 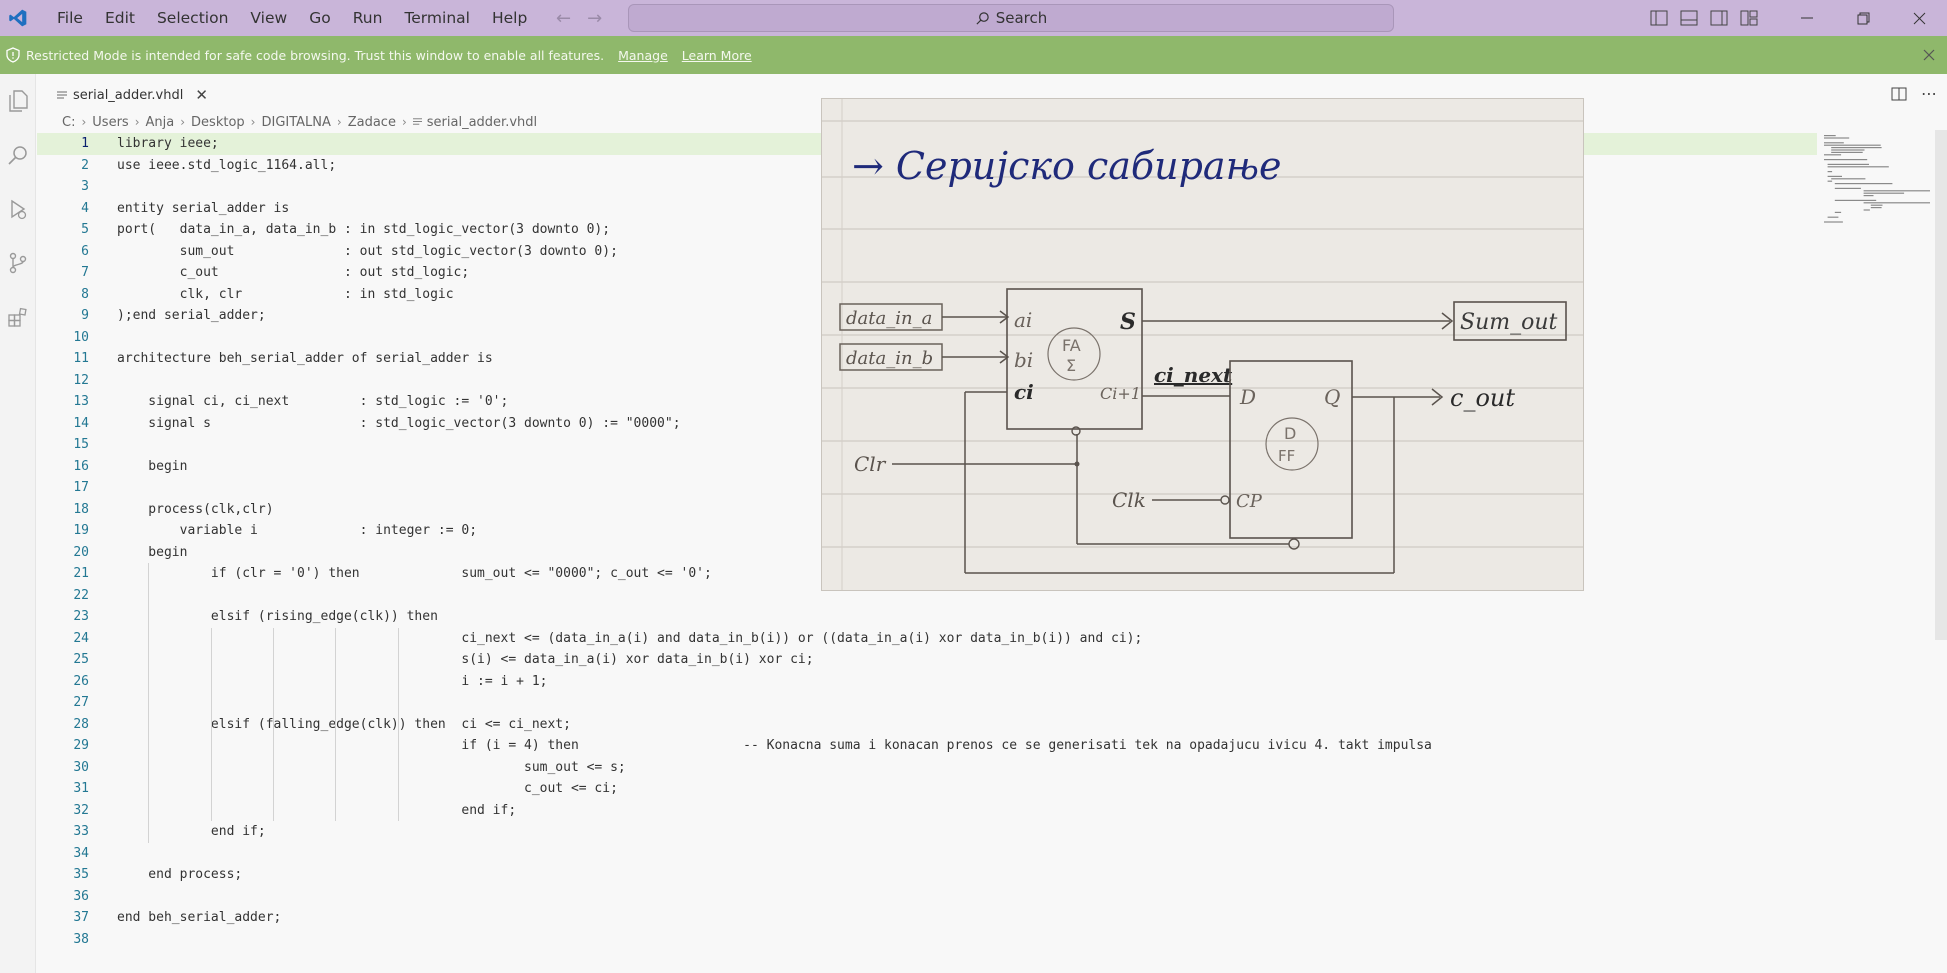 I want to click on more-actions-icon: ⋯, so click(x=1929, y=93).